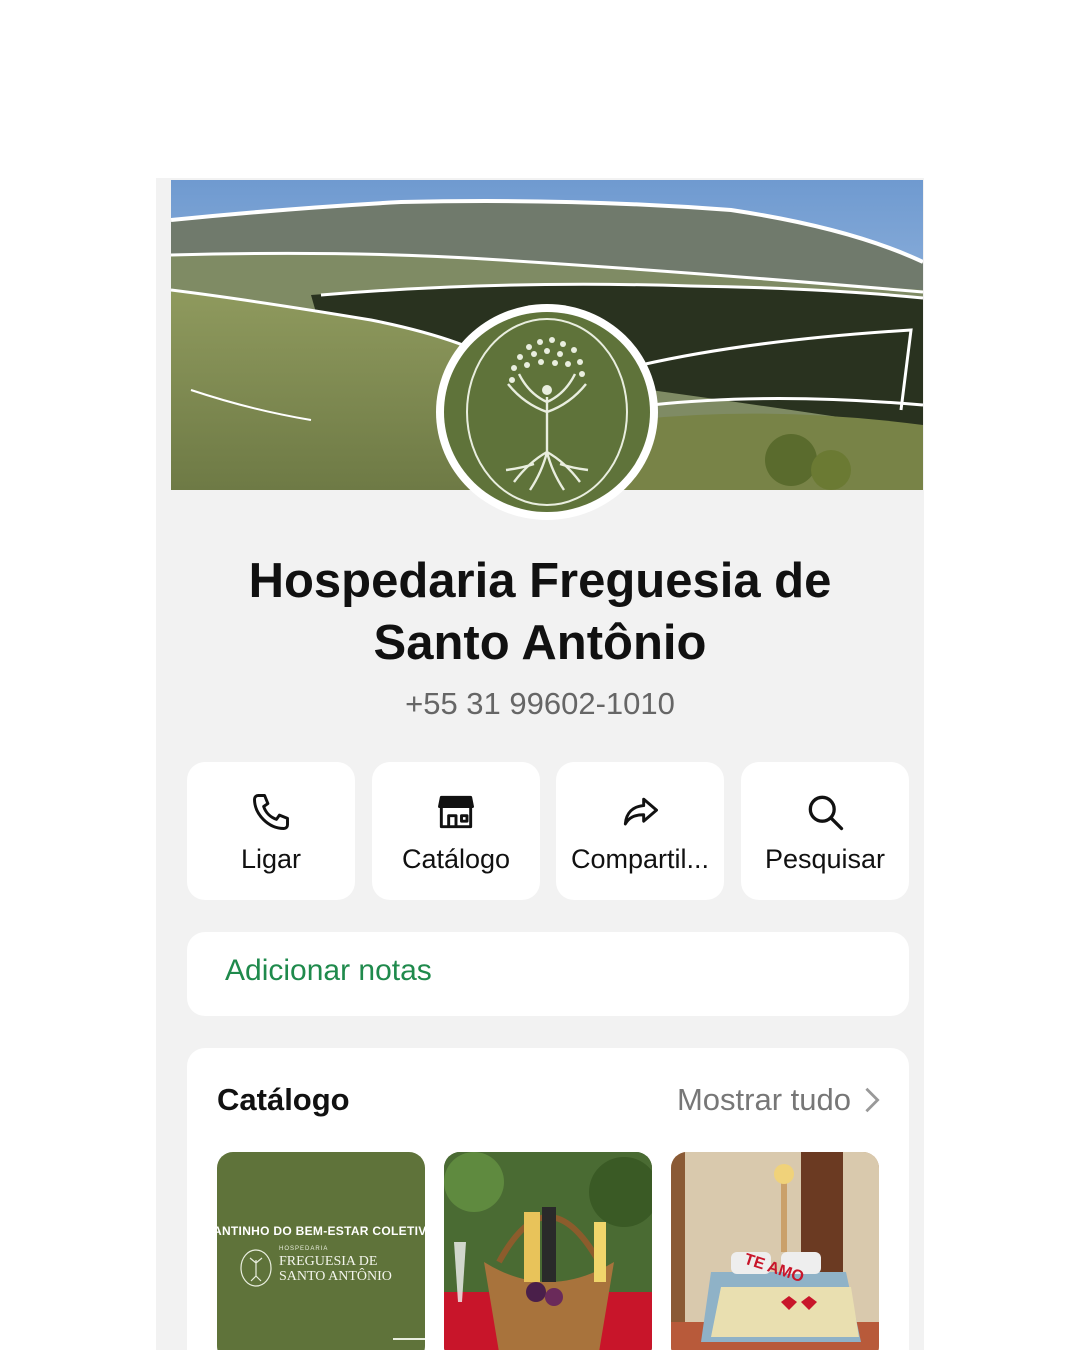  I want to click on business-logo-avatar, so click(547, 412).